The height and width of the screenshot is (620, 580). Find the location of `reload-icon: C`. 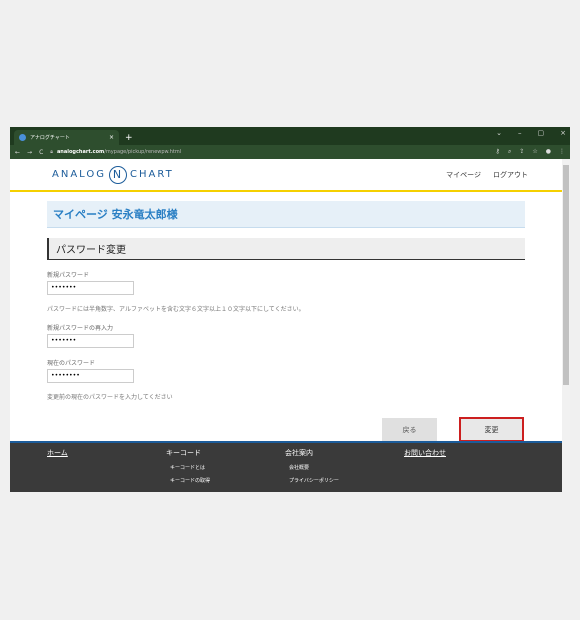

reload-icon: C is located at coordinates (41, 152).